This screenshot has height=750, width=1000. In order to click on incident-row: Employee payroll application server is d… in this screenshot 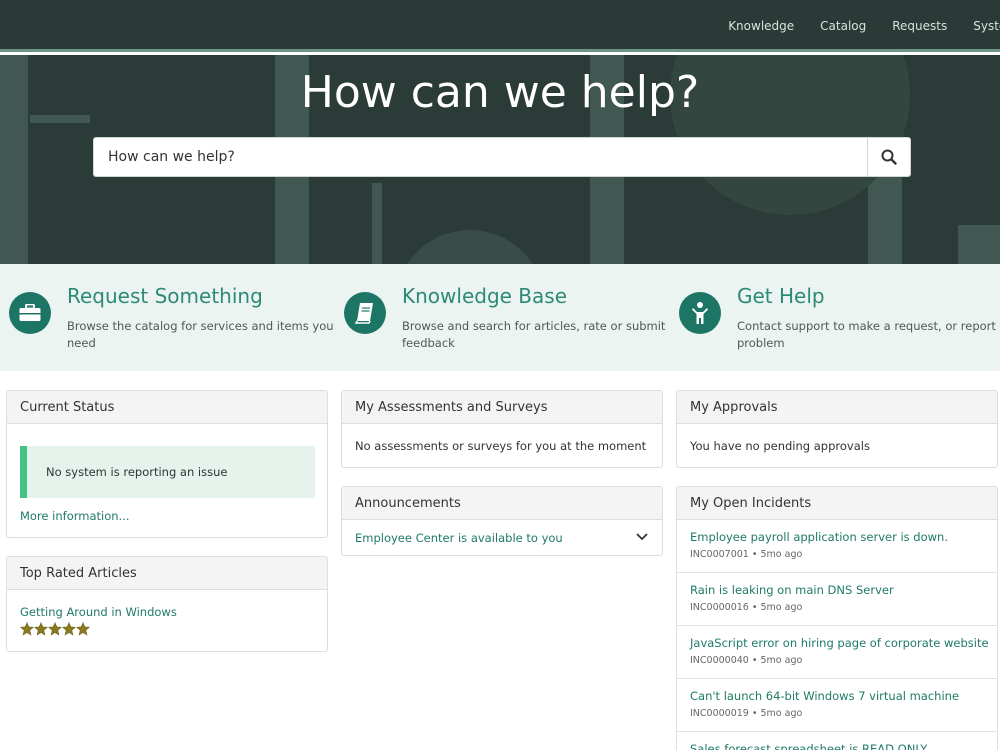, I will do `click(837, 546)`.